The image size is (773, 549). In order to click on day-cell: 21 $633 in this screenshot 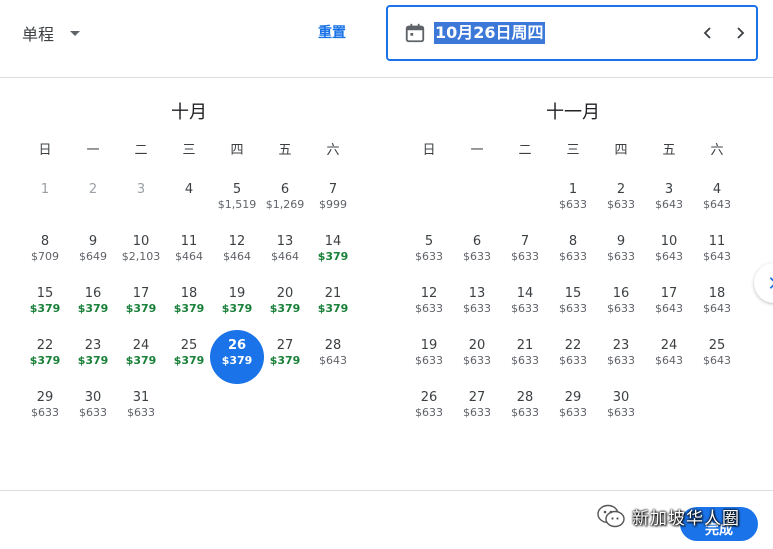, I will do `click(525, 360)`.